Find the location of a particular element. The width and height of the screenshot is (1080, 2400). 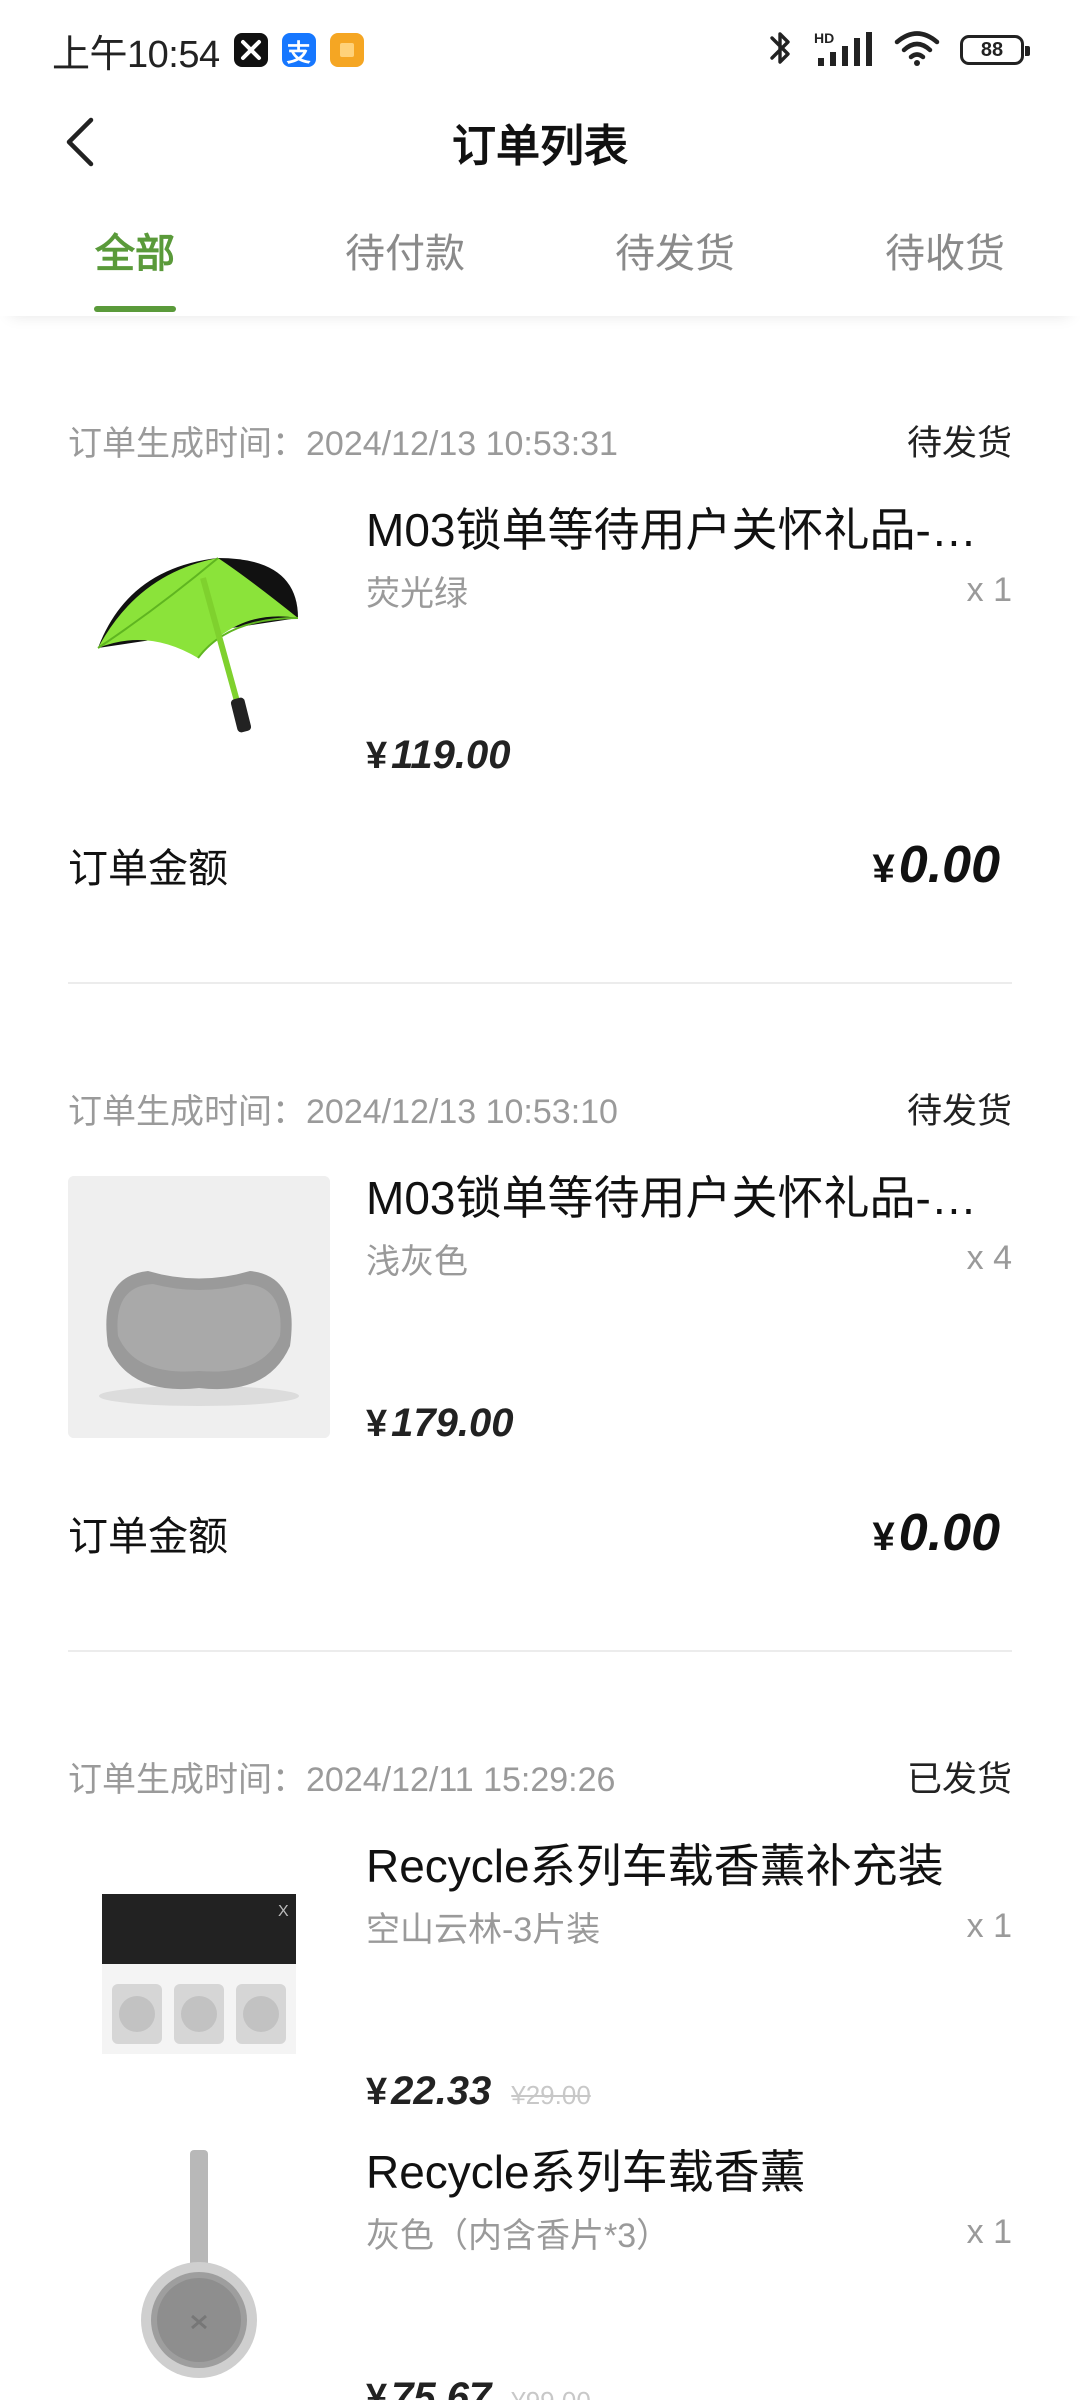

item-spec-row: 浅灰色 x 4 is located at coordinates (689, 1258).